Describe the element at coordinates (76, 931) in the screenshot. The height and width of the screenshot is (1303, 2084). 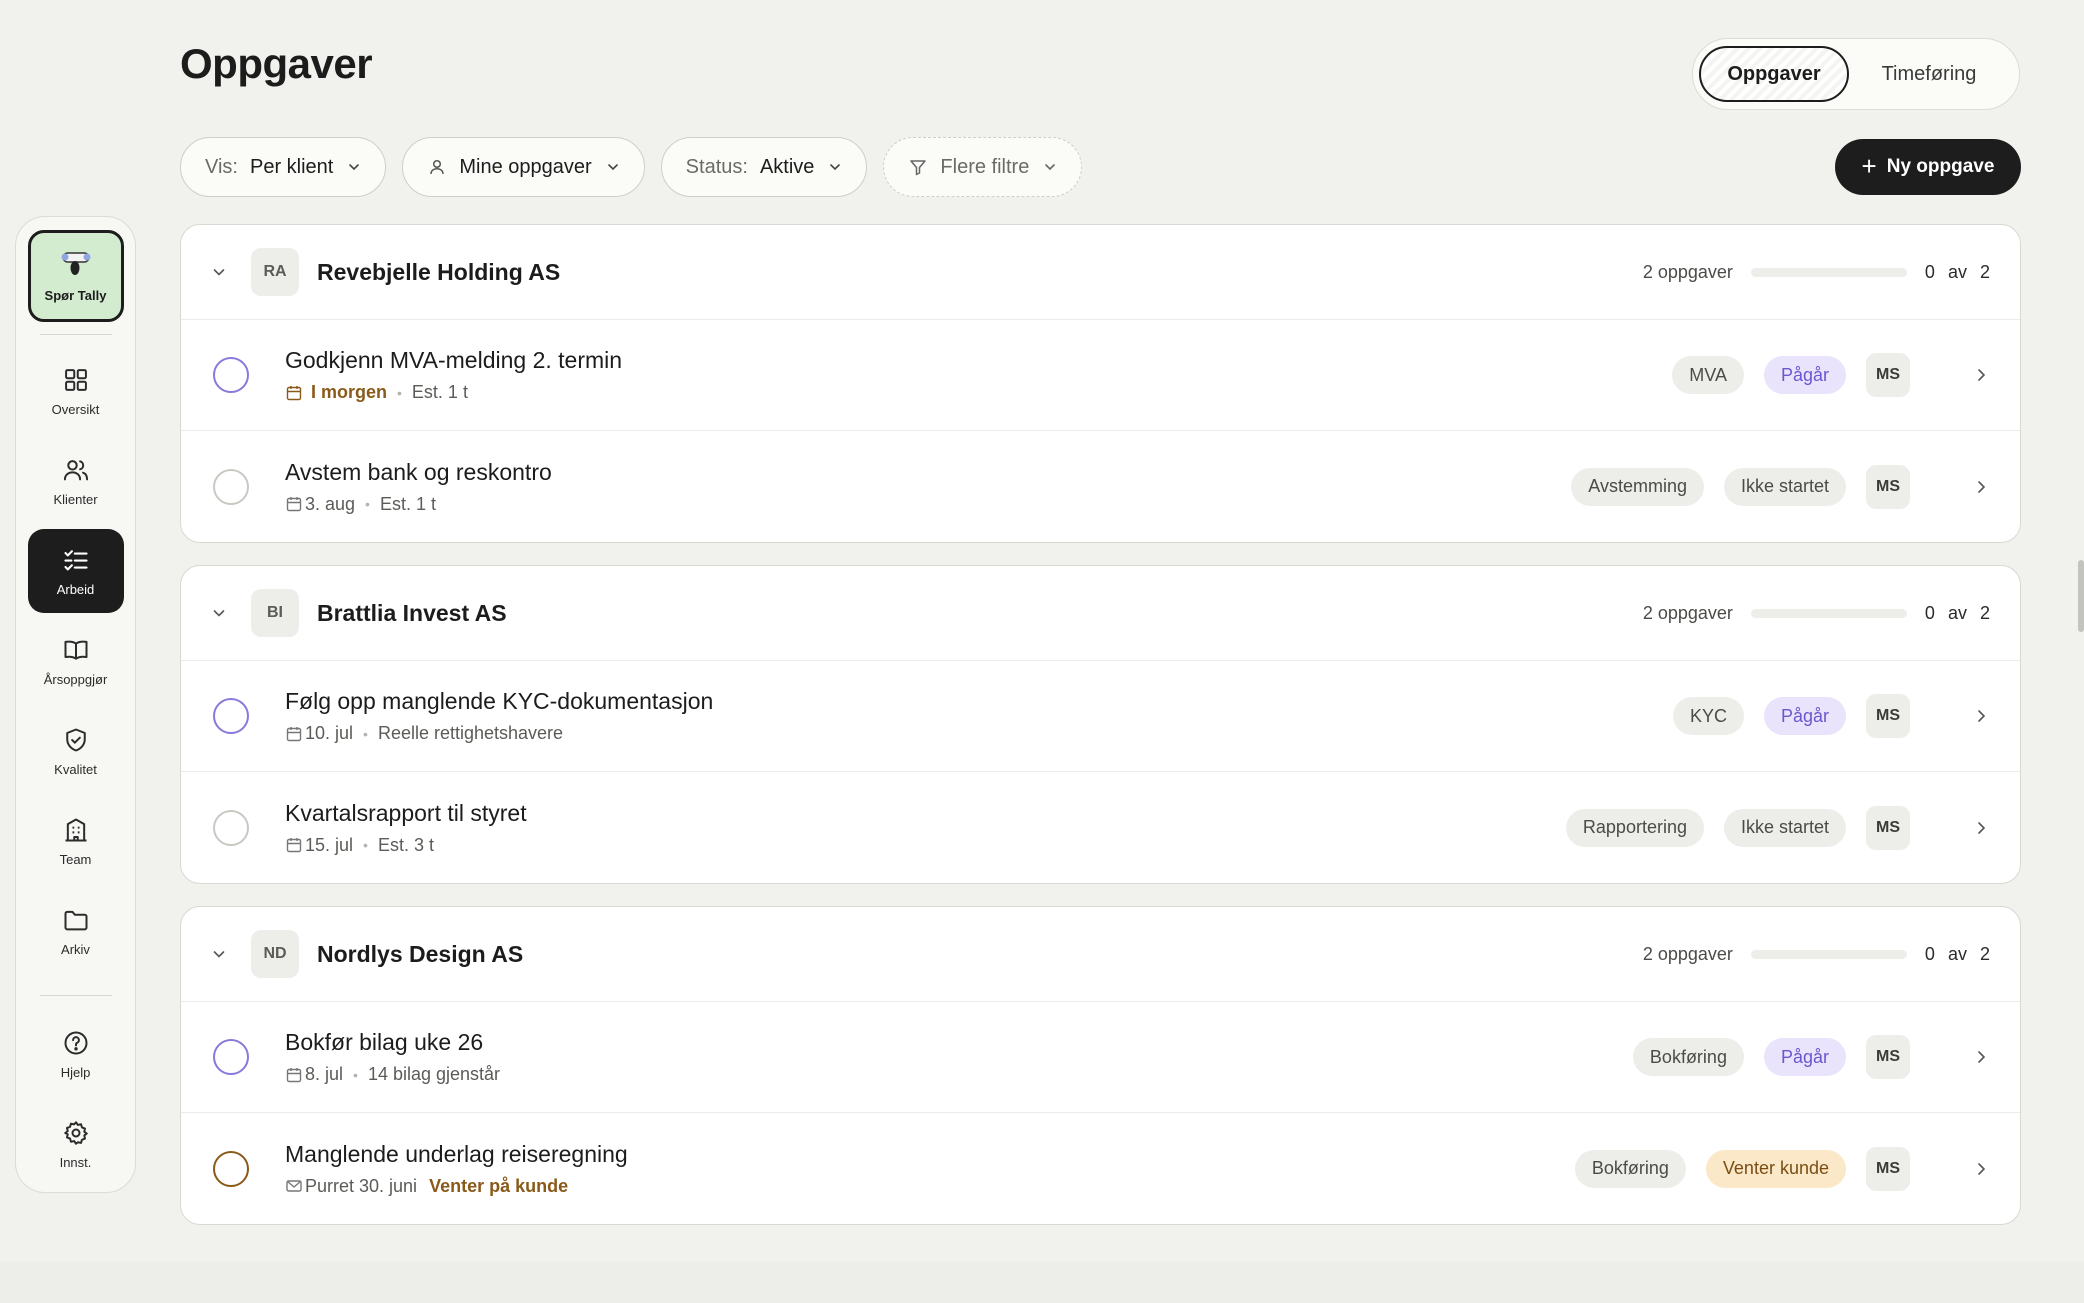
I see `sidebar-item-arkiv: Arkiv` at that location.